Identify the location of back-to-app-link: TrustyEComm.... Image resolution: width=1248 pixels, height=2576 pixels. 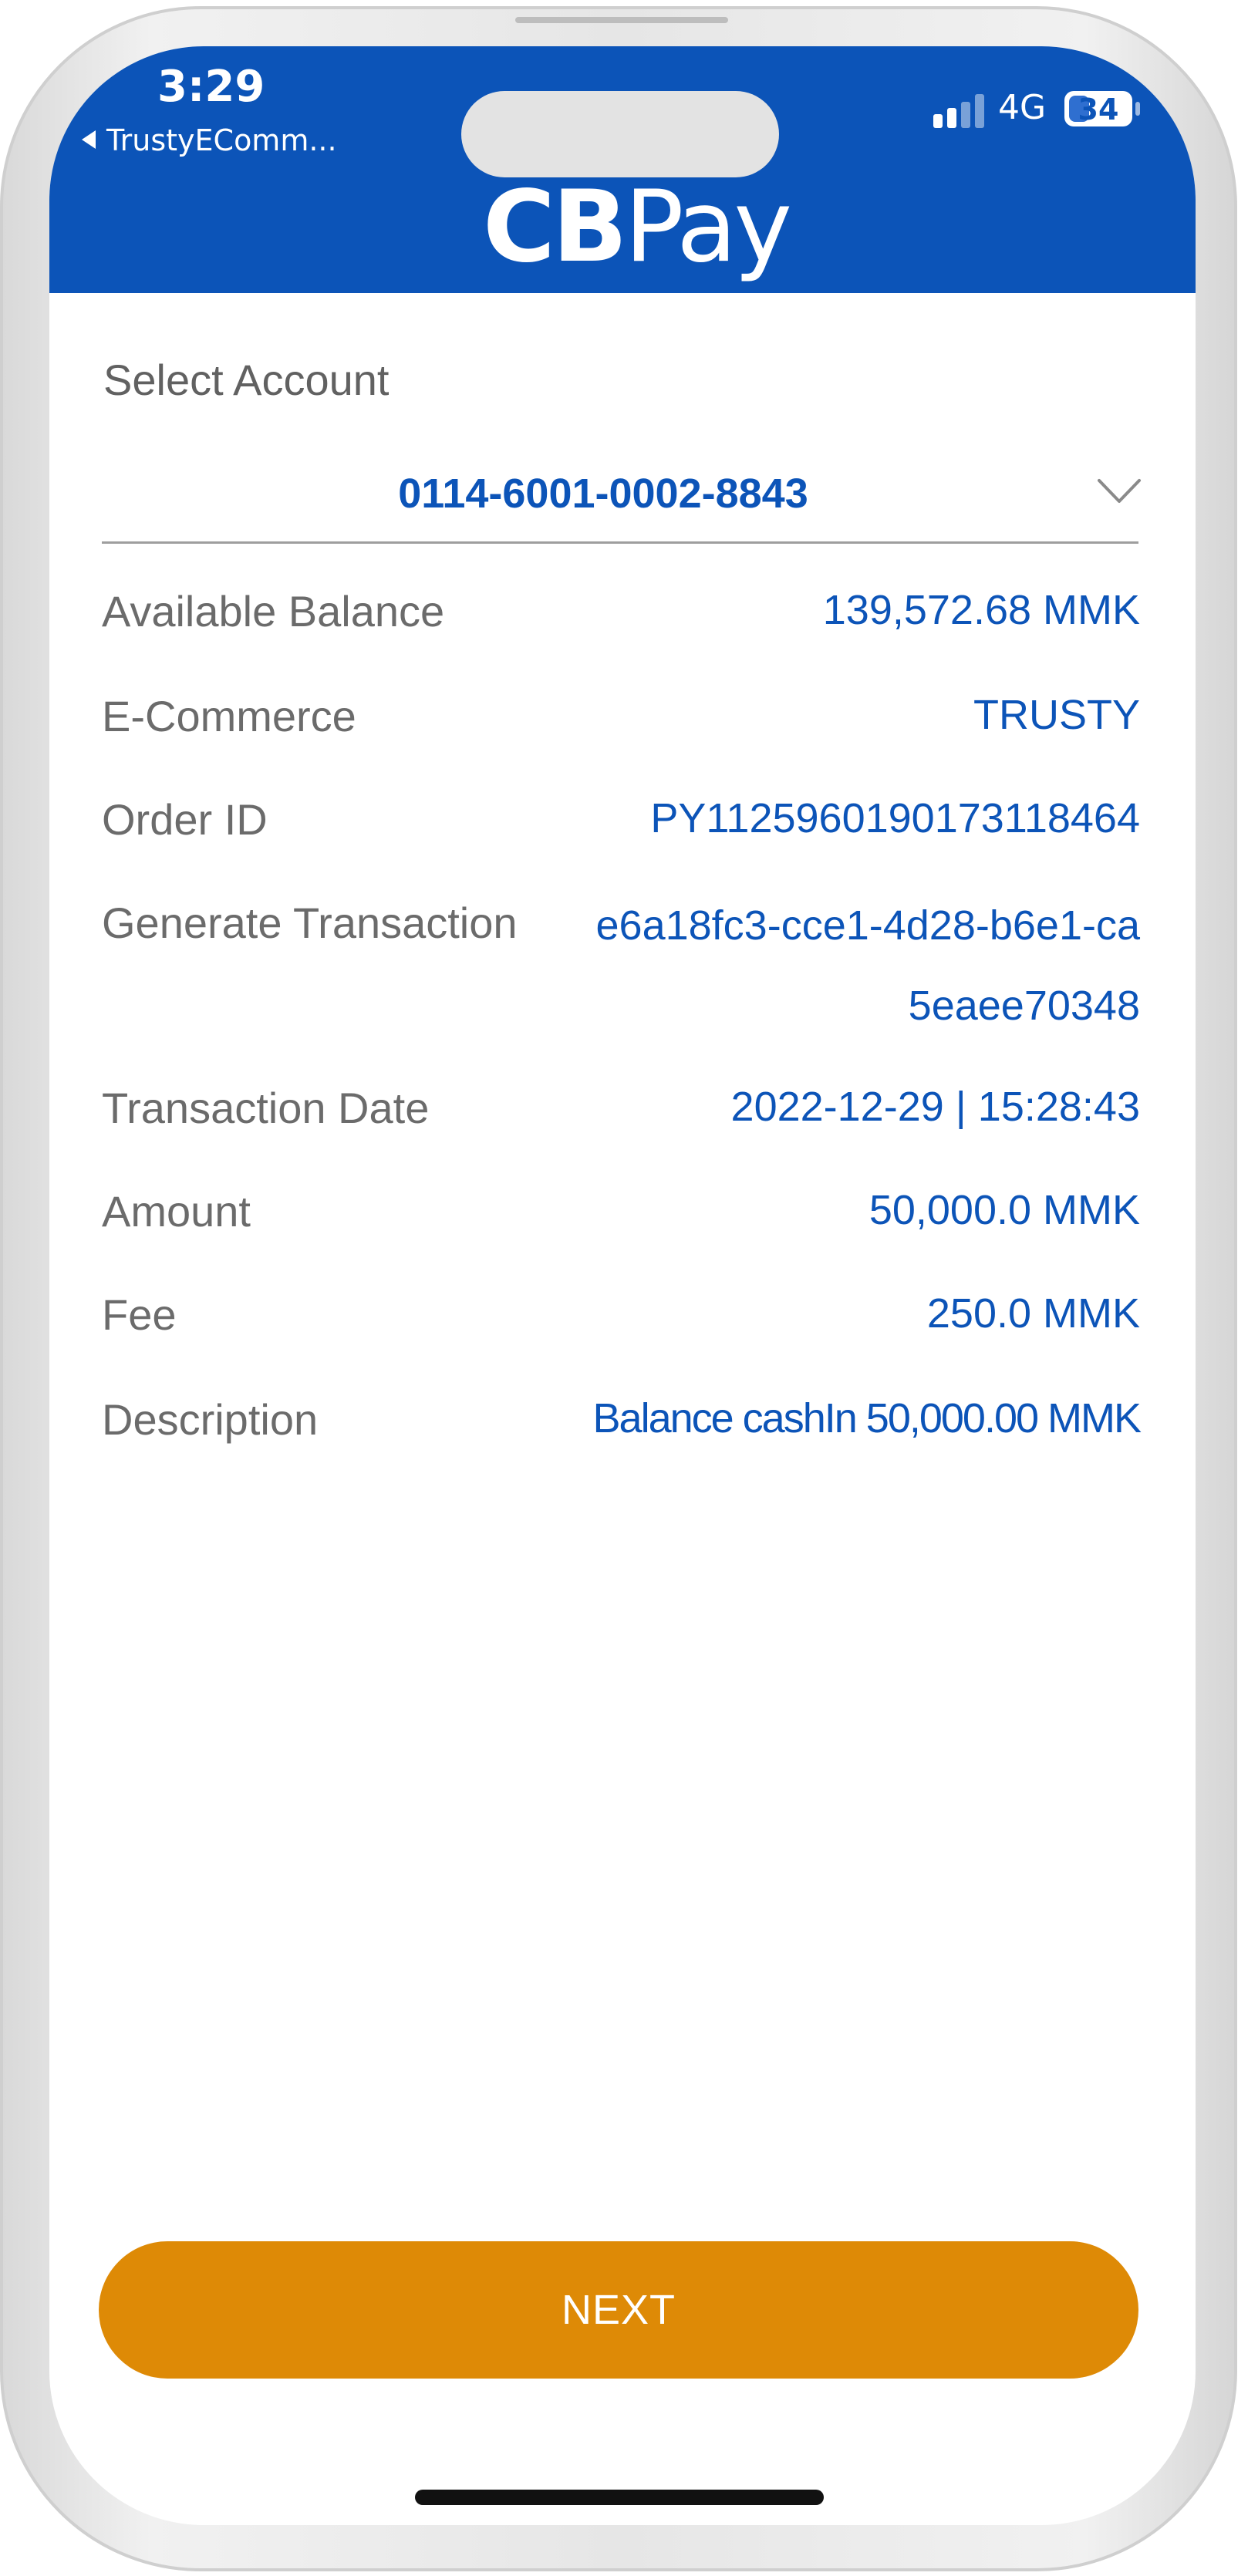
(210, 140).